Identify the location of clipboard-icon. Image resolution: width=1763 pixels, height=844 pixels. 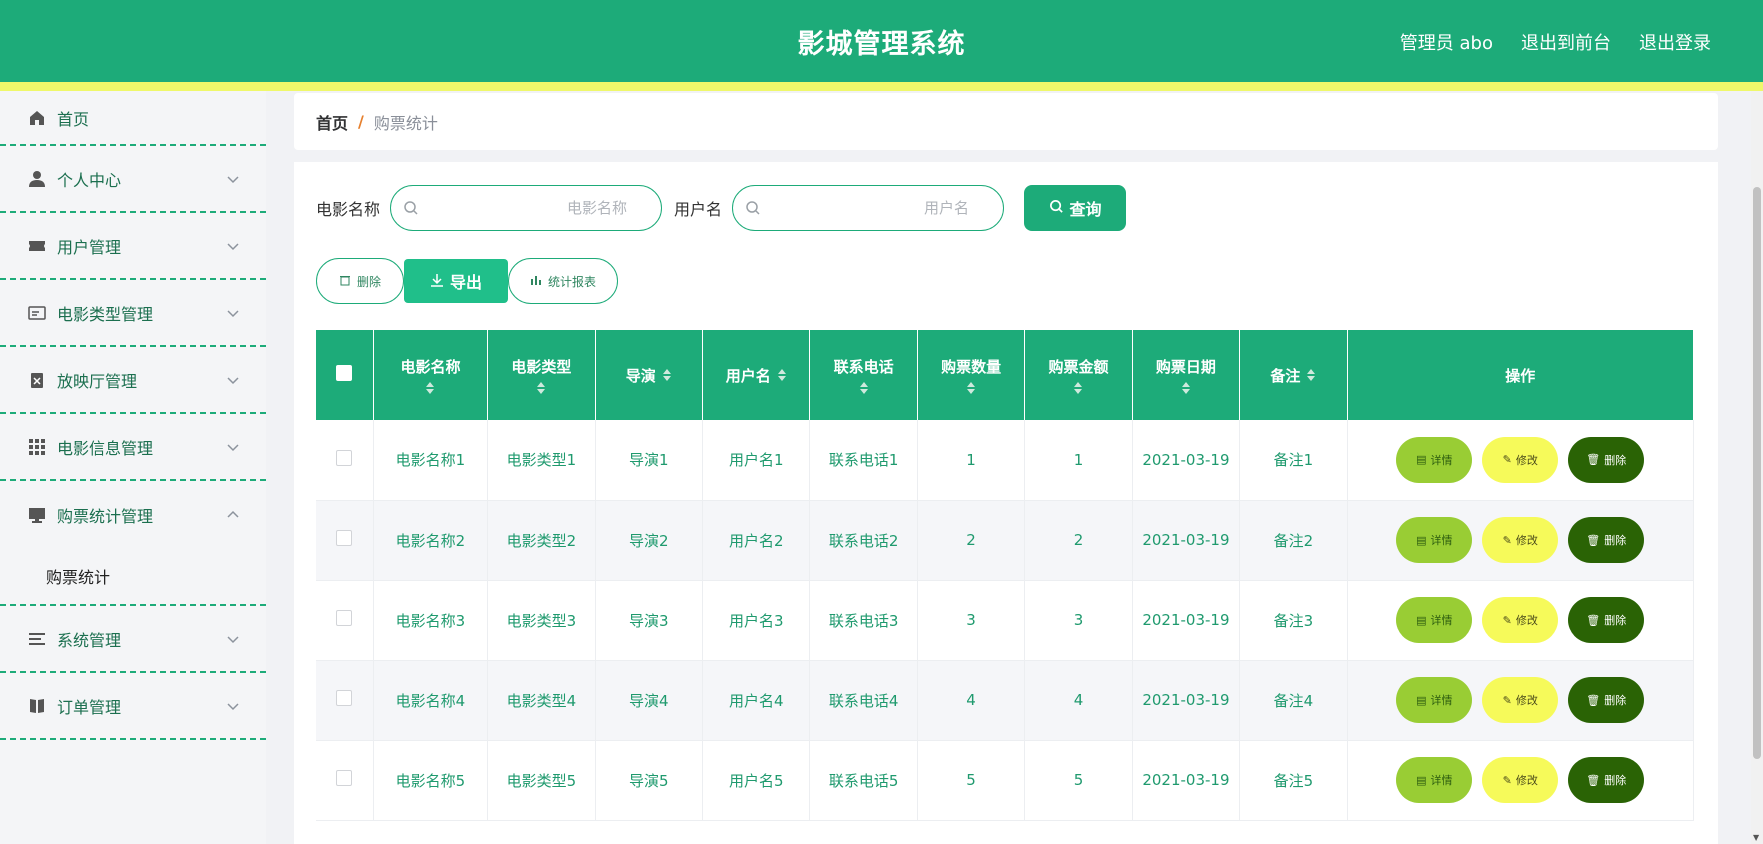
(37, 380).